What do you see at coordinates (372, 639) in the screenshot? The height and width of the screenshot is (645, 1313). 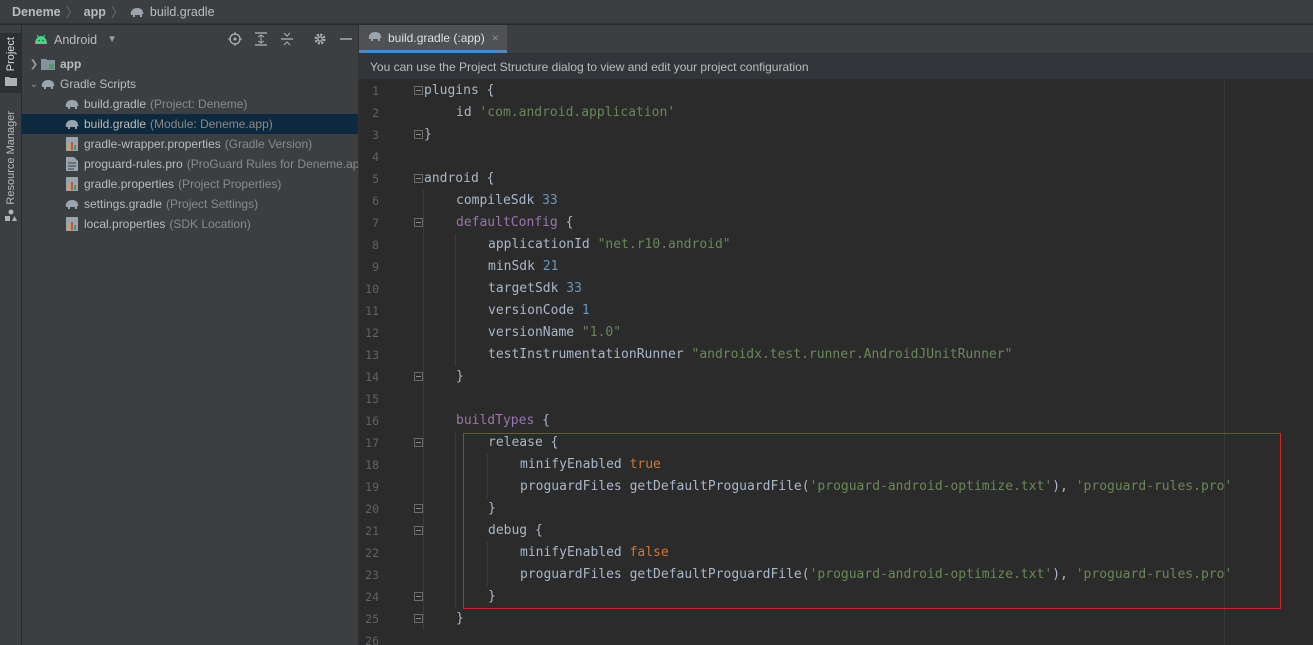 I see `line-number: 26` at bounding box center [372, 639].